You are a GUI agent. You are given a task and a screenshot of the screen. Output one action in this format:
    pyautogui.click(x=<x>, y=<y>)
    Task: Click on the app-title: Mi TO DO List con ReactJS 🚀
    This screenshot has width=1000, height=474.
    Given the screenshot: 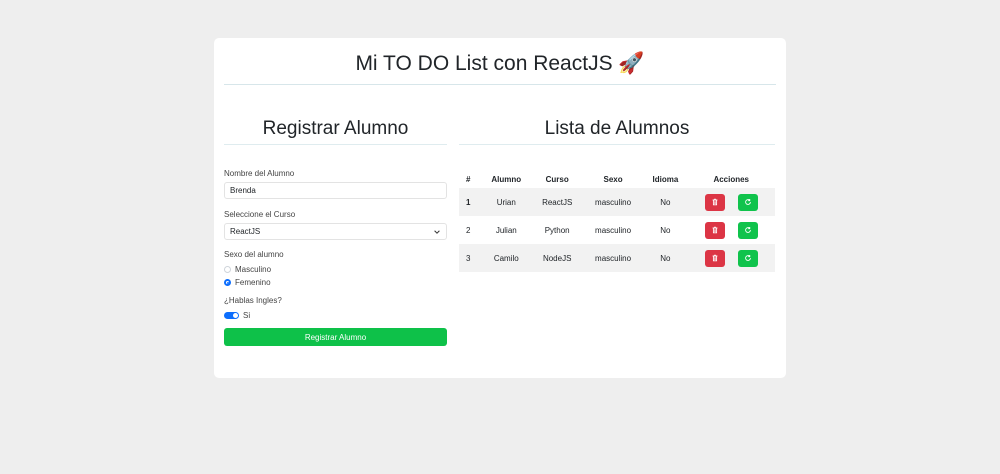 What is the action you would take?
    pyautogui.click(x=500, y=63)
    